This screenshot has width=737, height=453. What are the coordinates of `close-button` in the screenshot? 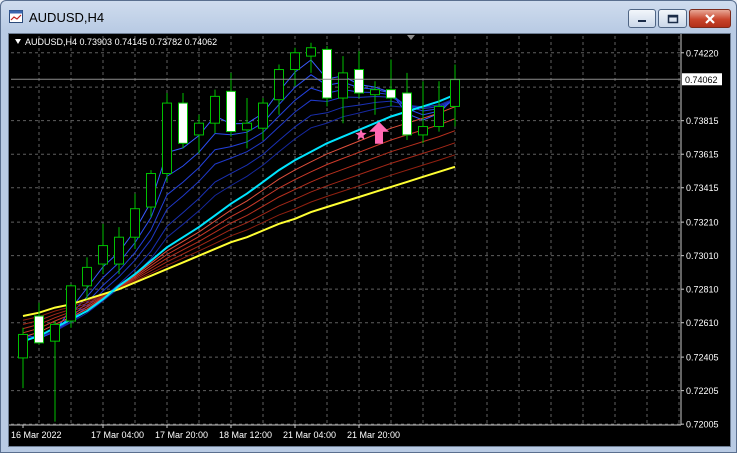 It's located at (710, 18).